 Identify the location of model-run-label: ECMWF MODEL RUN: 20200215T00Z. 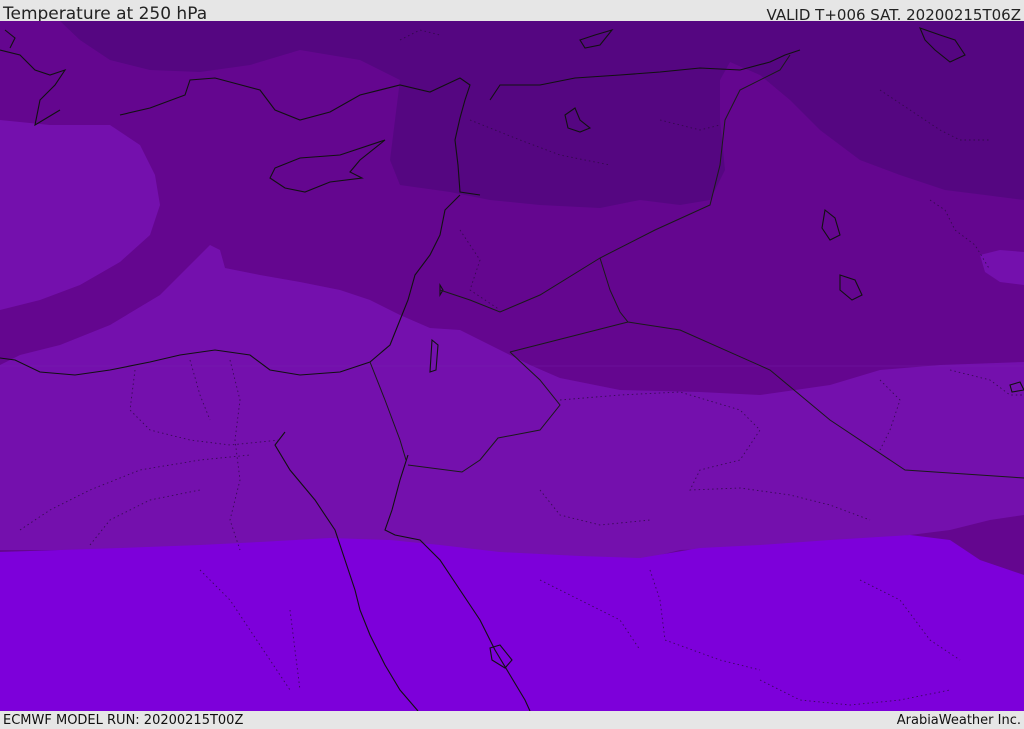
(123, 720).